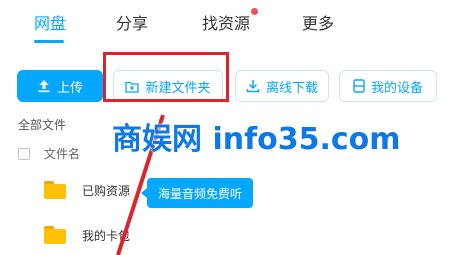 Image resolution: width=469 pixels, height=255 pixels. What do you see at coordinates (226, 23) in the screenshot?
I see `tab-find-resources-label: 找资源` at bounding box center [226, 23].